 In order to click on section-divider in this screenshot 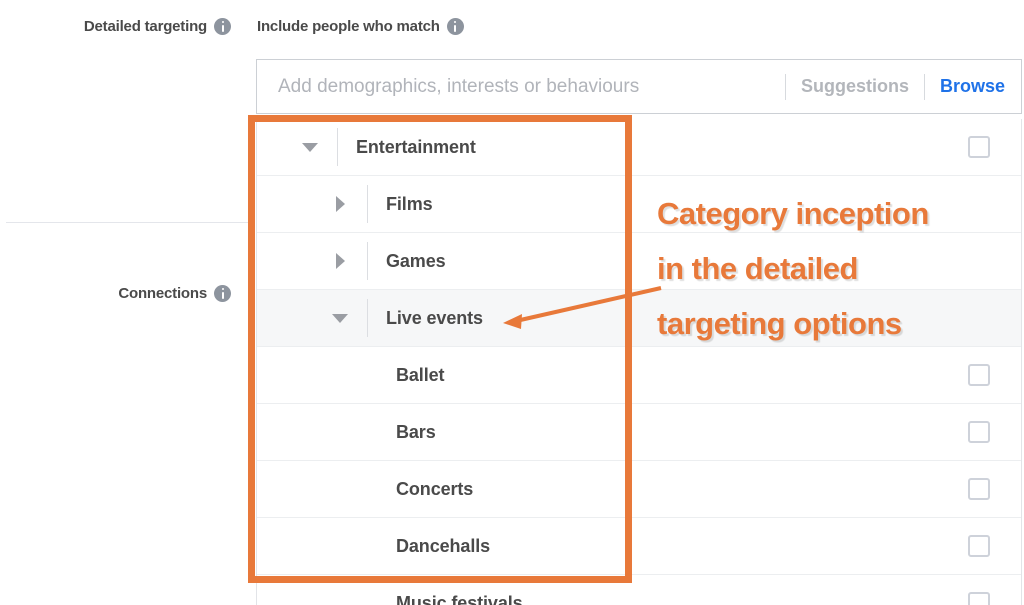, I will do `click(127, 222)`.